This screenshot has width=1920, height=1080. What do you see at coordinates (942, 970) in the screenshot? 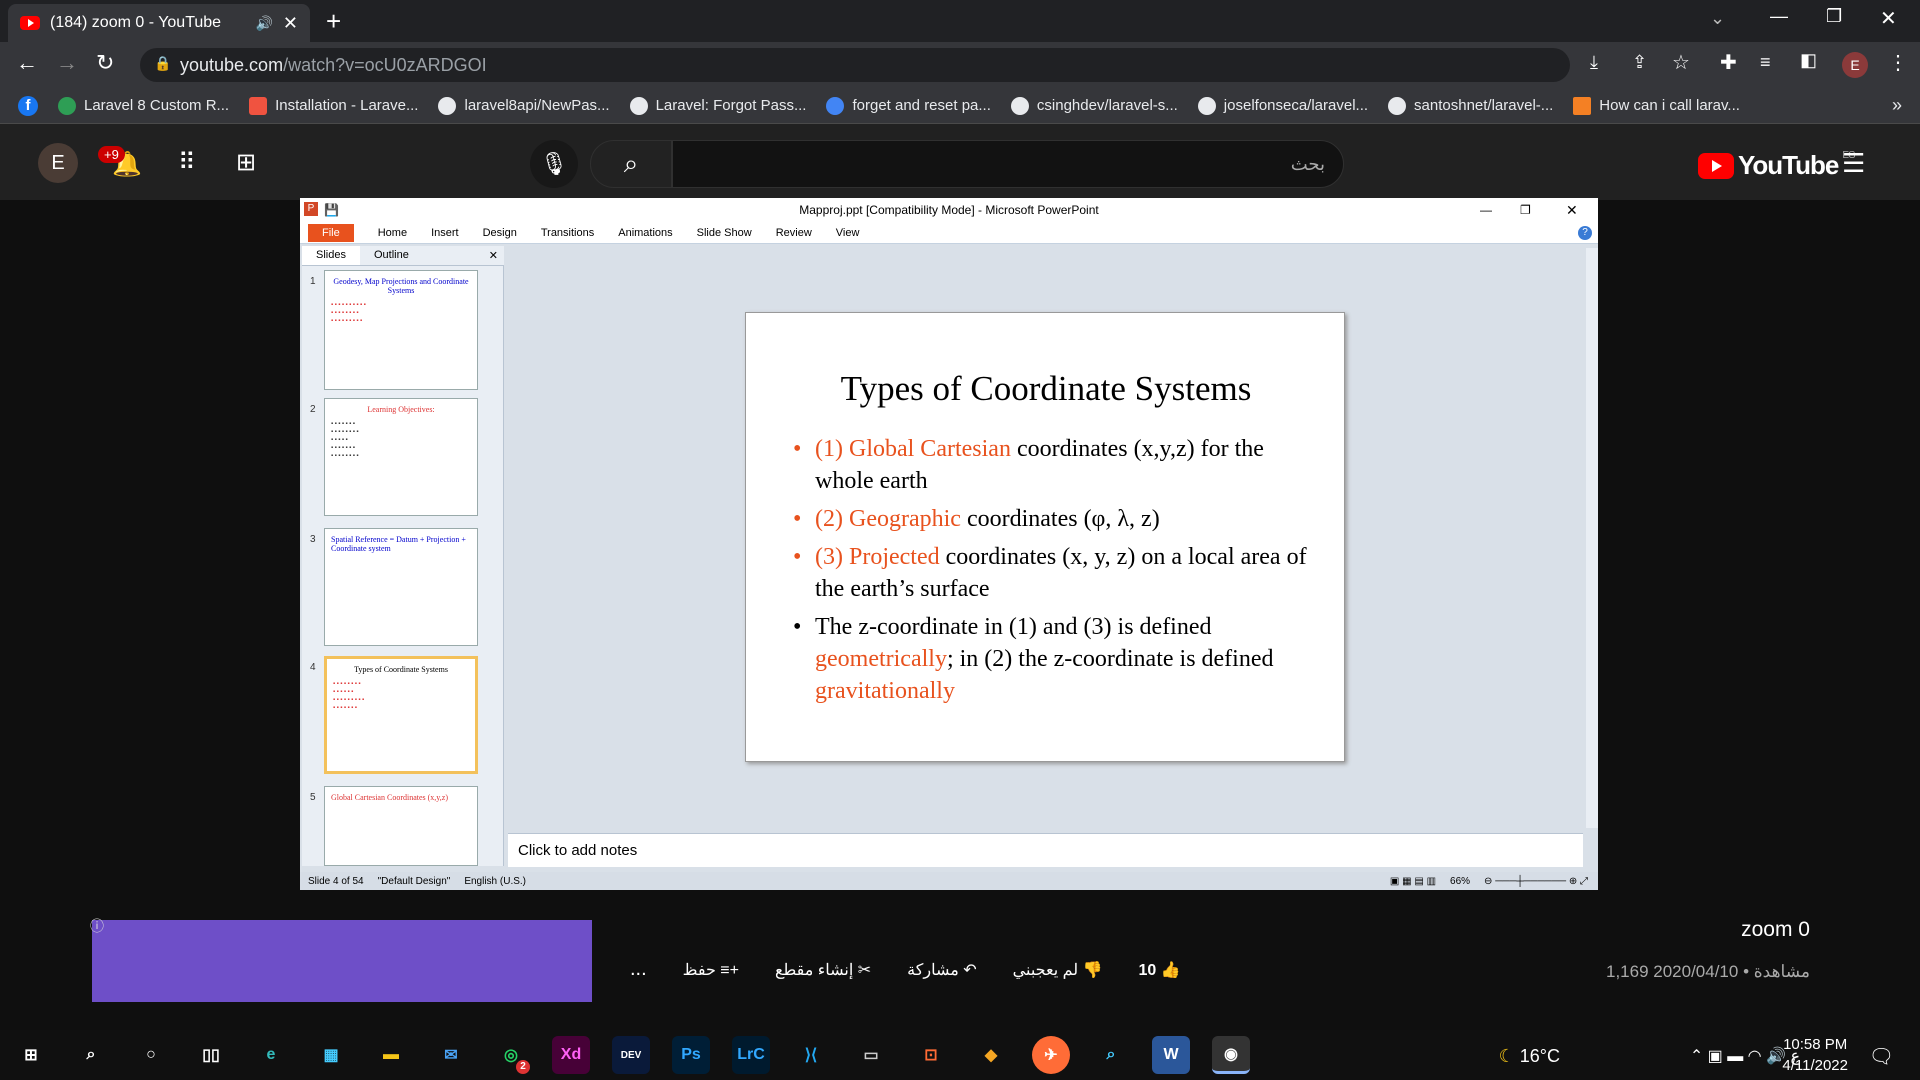
I see `share-button: مشاركة ↶` at bounding box center [942, 970].